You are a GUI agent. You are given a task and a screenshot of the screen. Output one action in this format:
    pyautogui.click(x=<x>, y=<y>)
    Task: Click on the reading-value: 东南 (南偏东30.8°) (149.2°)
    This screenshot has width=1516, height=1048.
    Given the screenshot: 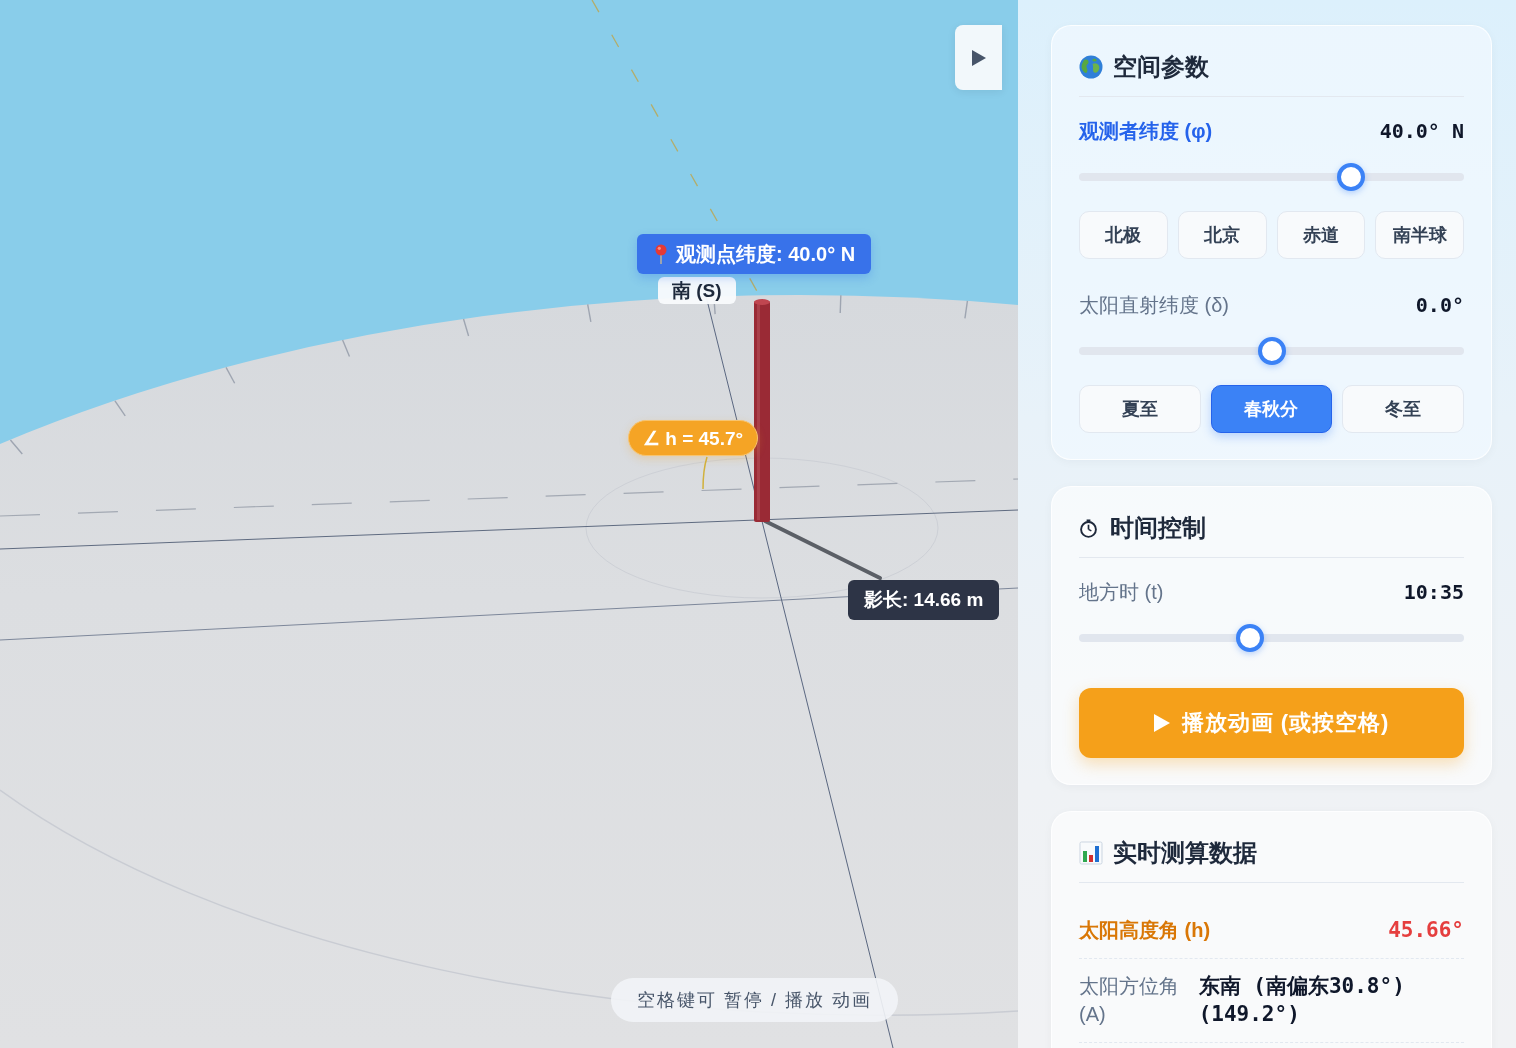 What is the action you would take?
    pyautogui.click(x=1302, y=1000)
    